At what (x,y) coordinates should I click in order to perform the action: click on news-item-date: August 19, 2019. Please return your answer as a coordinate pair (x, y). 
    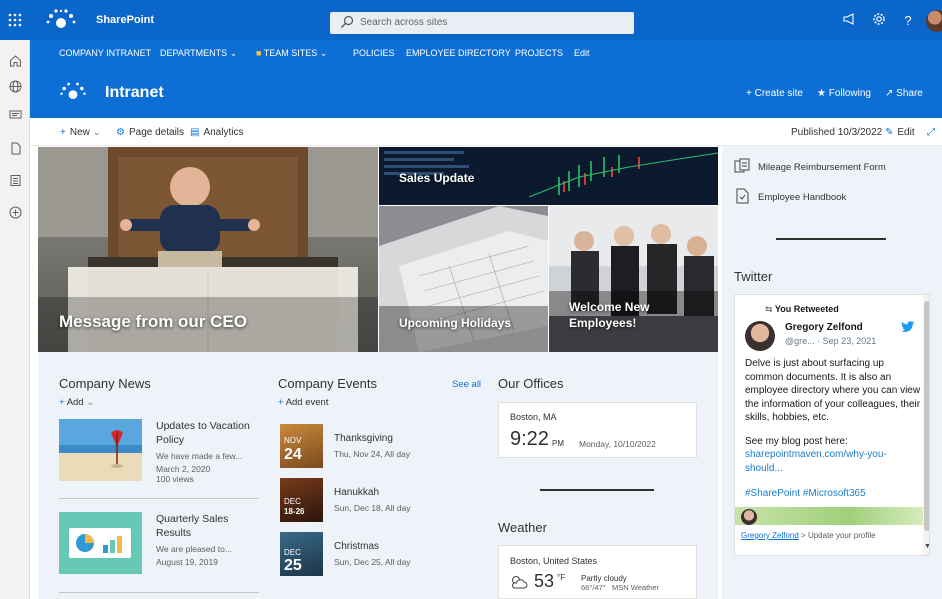
    Looking at the image, I should click on (187, 562).